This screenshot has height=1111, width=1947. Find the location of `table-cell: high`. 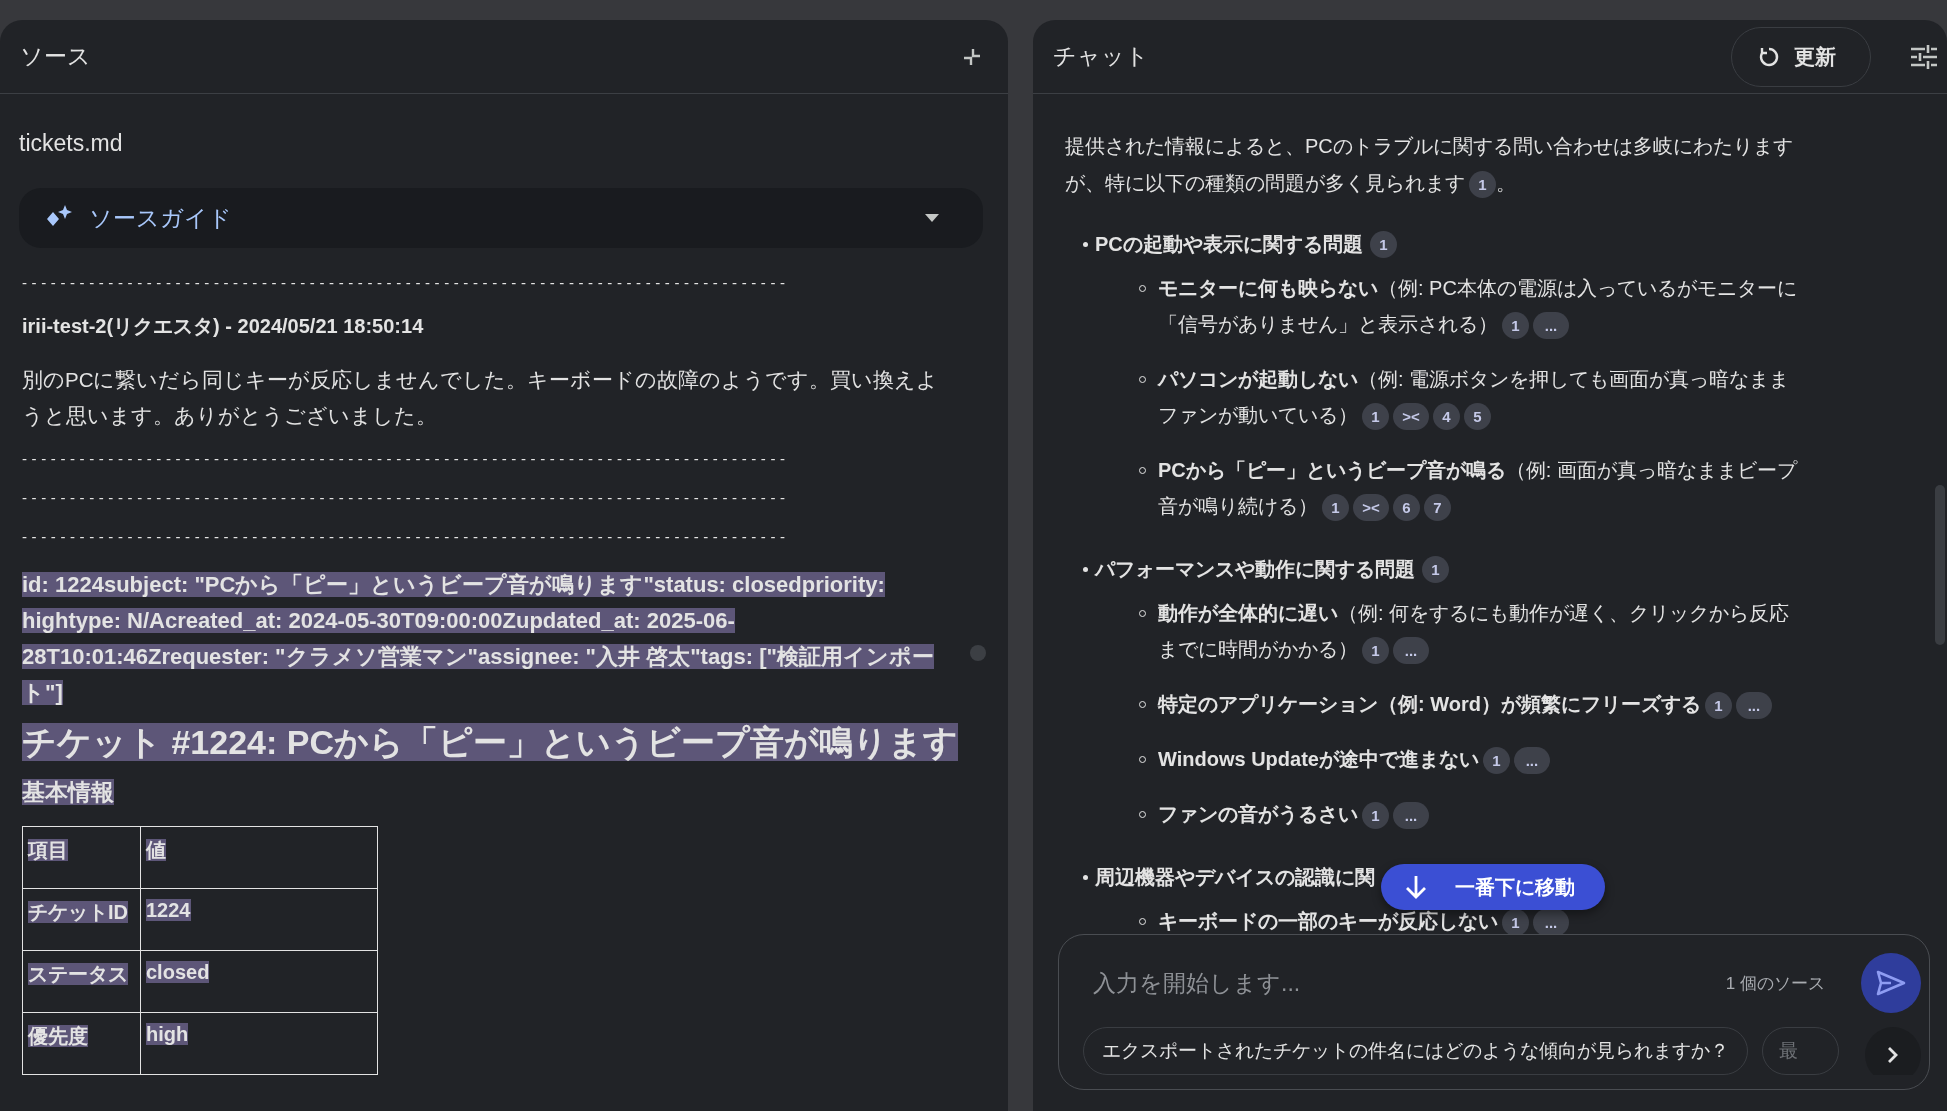

table-cell: high is located at coordinates (167, 1033).